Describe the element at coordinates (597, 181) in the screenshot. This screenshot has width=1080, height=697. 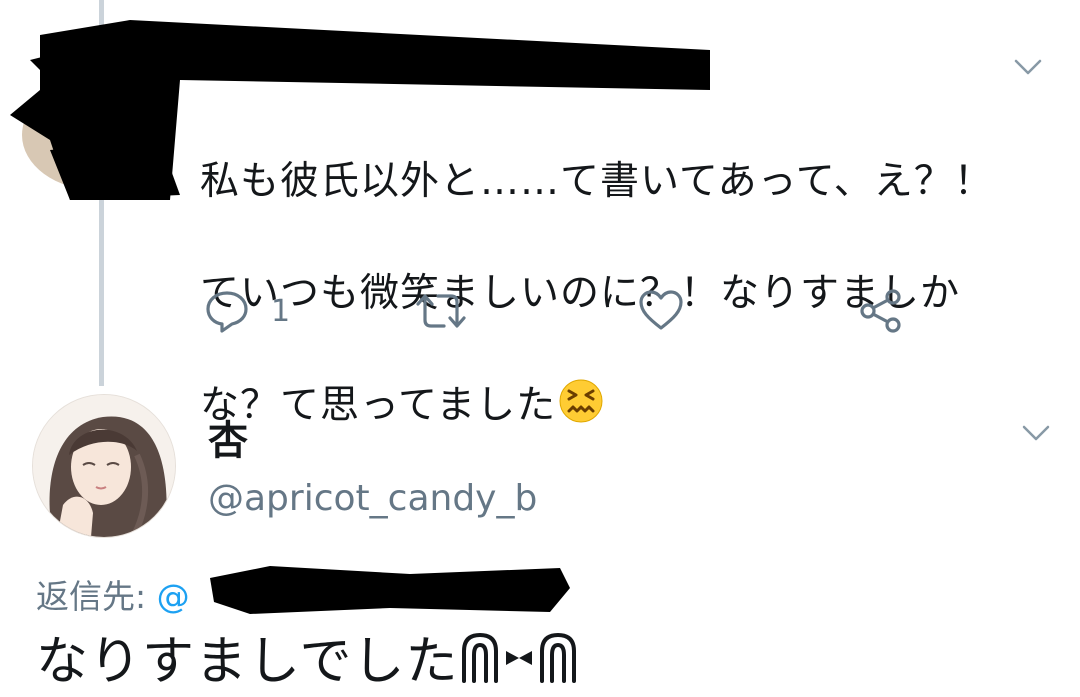
I see `tweet-line: 私も彼氏以外と……て書いてあって、え？！` at that location.